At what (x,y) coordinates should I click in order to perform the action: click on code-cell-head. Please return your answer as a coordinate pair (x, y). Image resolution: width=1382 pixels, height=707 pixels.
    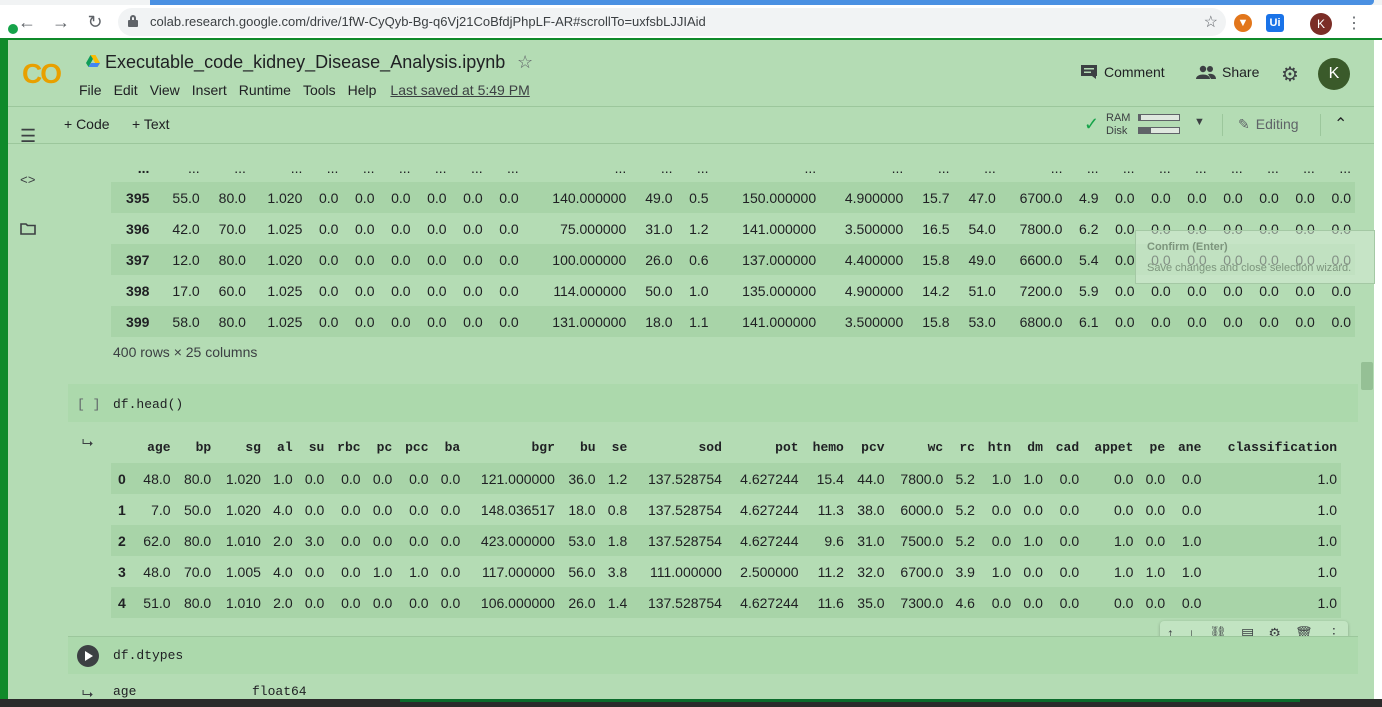
    Looking at the image, I should click on (713, 403).